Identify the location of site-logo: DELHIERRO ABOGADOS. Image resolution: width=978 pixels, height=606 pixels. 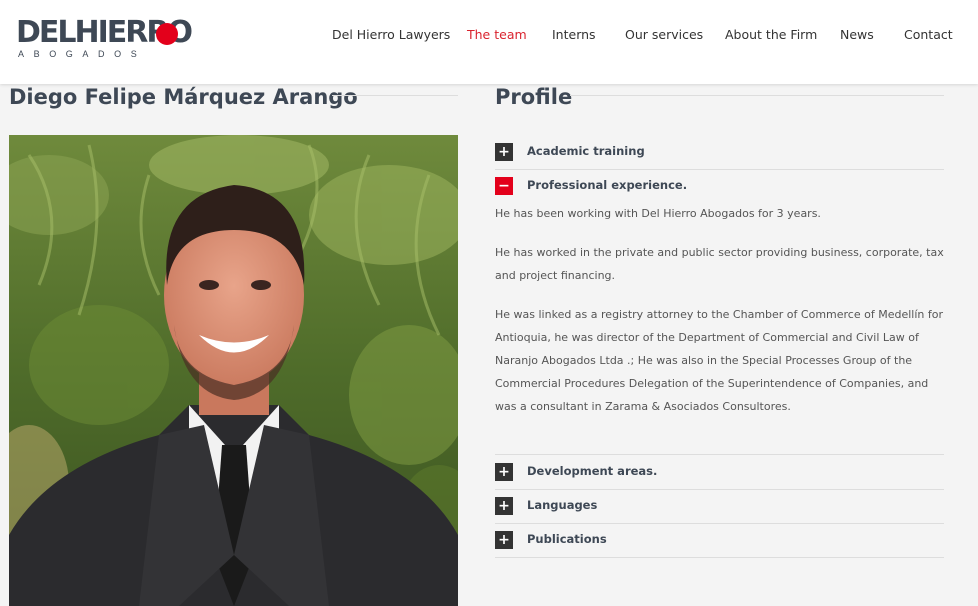
(104, 39).